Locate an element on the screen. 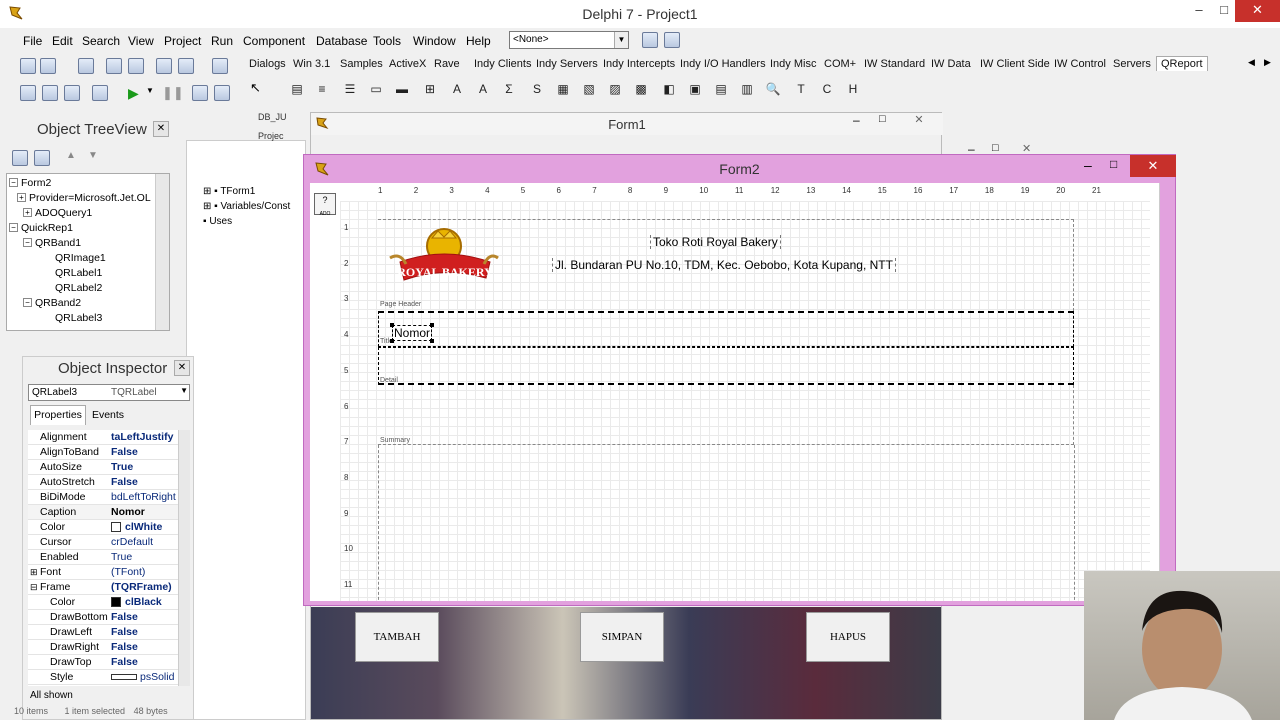 The image size is (1280, 720). property-row: Frame ⊟ (TQRFrame) is located at coordinates (103, 587).